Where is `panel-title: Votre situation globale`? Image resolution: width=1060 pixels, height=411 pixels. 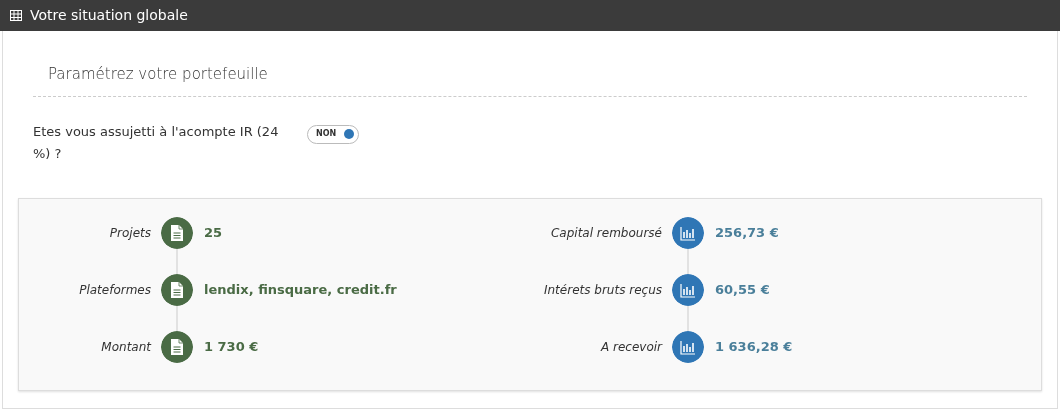 panel-title: Votre situation globale is located at coordinates (109, 15).